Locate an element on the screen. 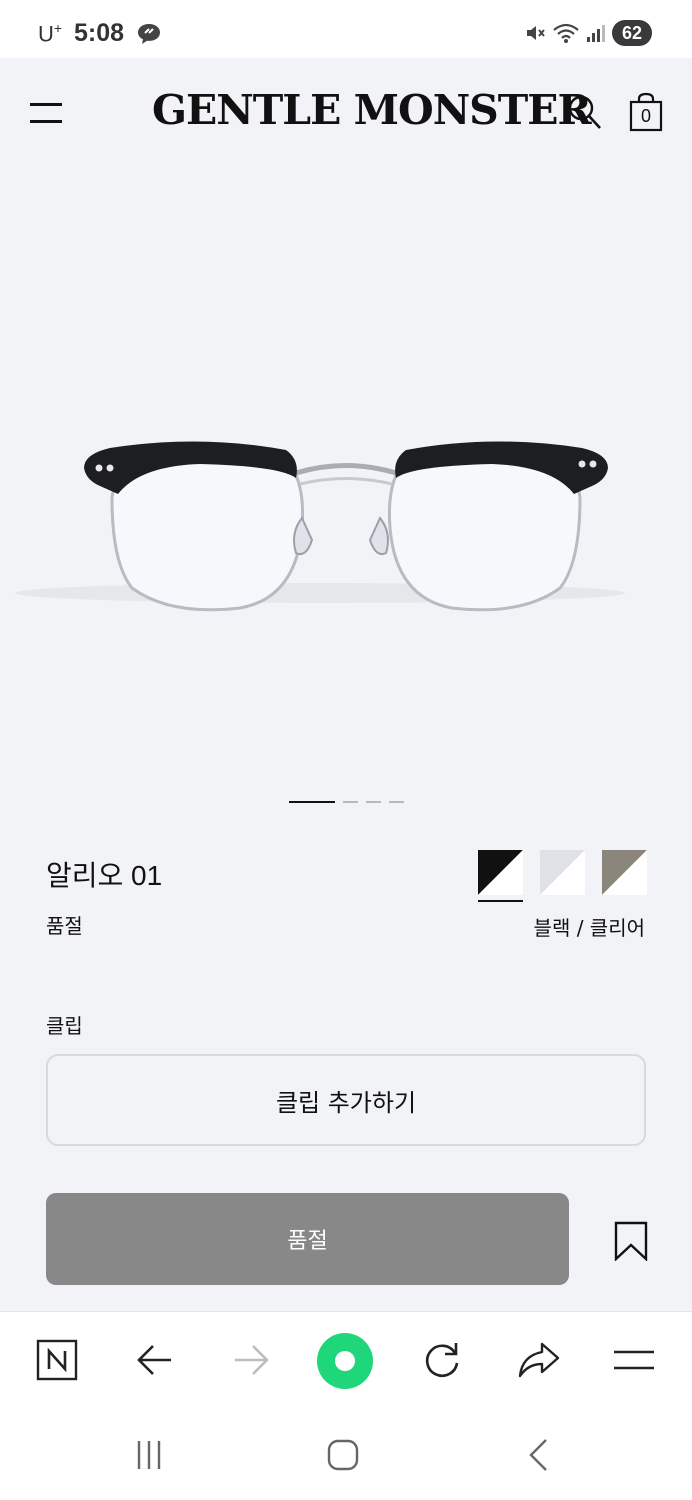  status-icons: 62 is located at coordinates (588, 33).